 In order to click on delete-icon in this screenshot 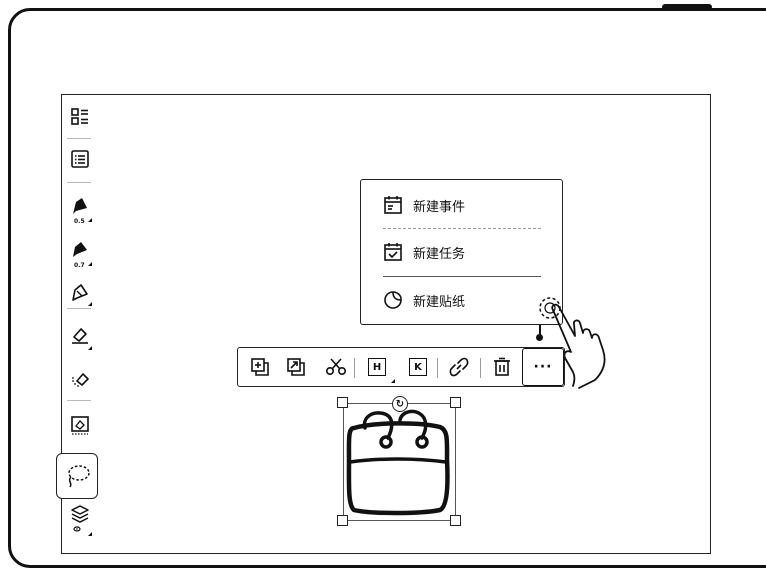, I will do `click(502, 366)`.